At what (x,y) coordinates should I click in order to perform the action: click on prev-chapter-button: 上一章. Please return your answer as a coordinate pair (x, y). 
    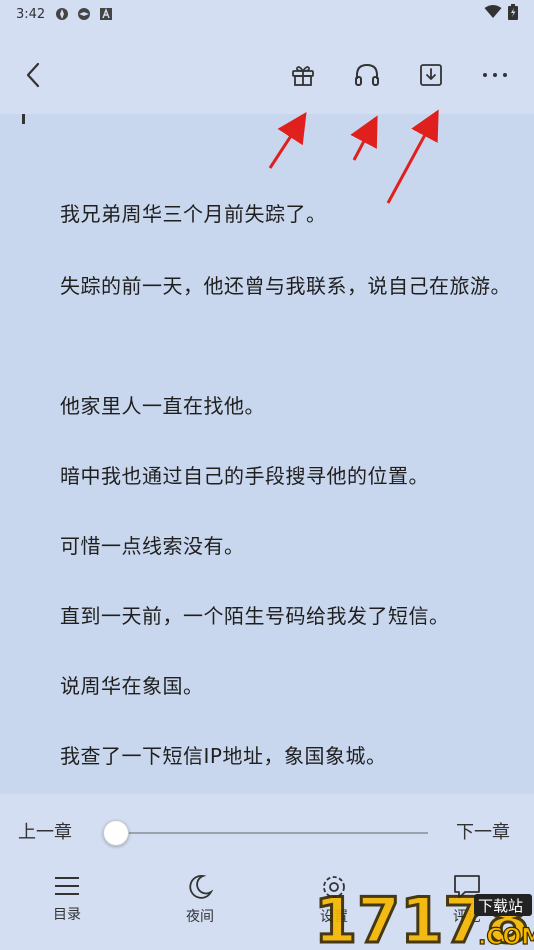
    Looking at the image, I should click on (45, 831).